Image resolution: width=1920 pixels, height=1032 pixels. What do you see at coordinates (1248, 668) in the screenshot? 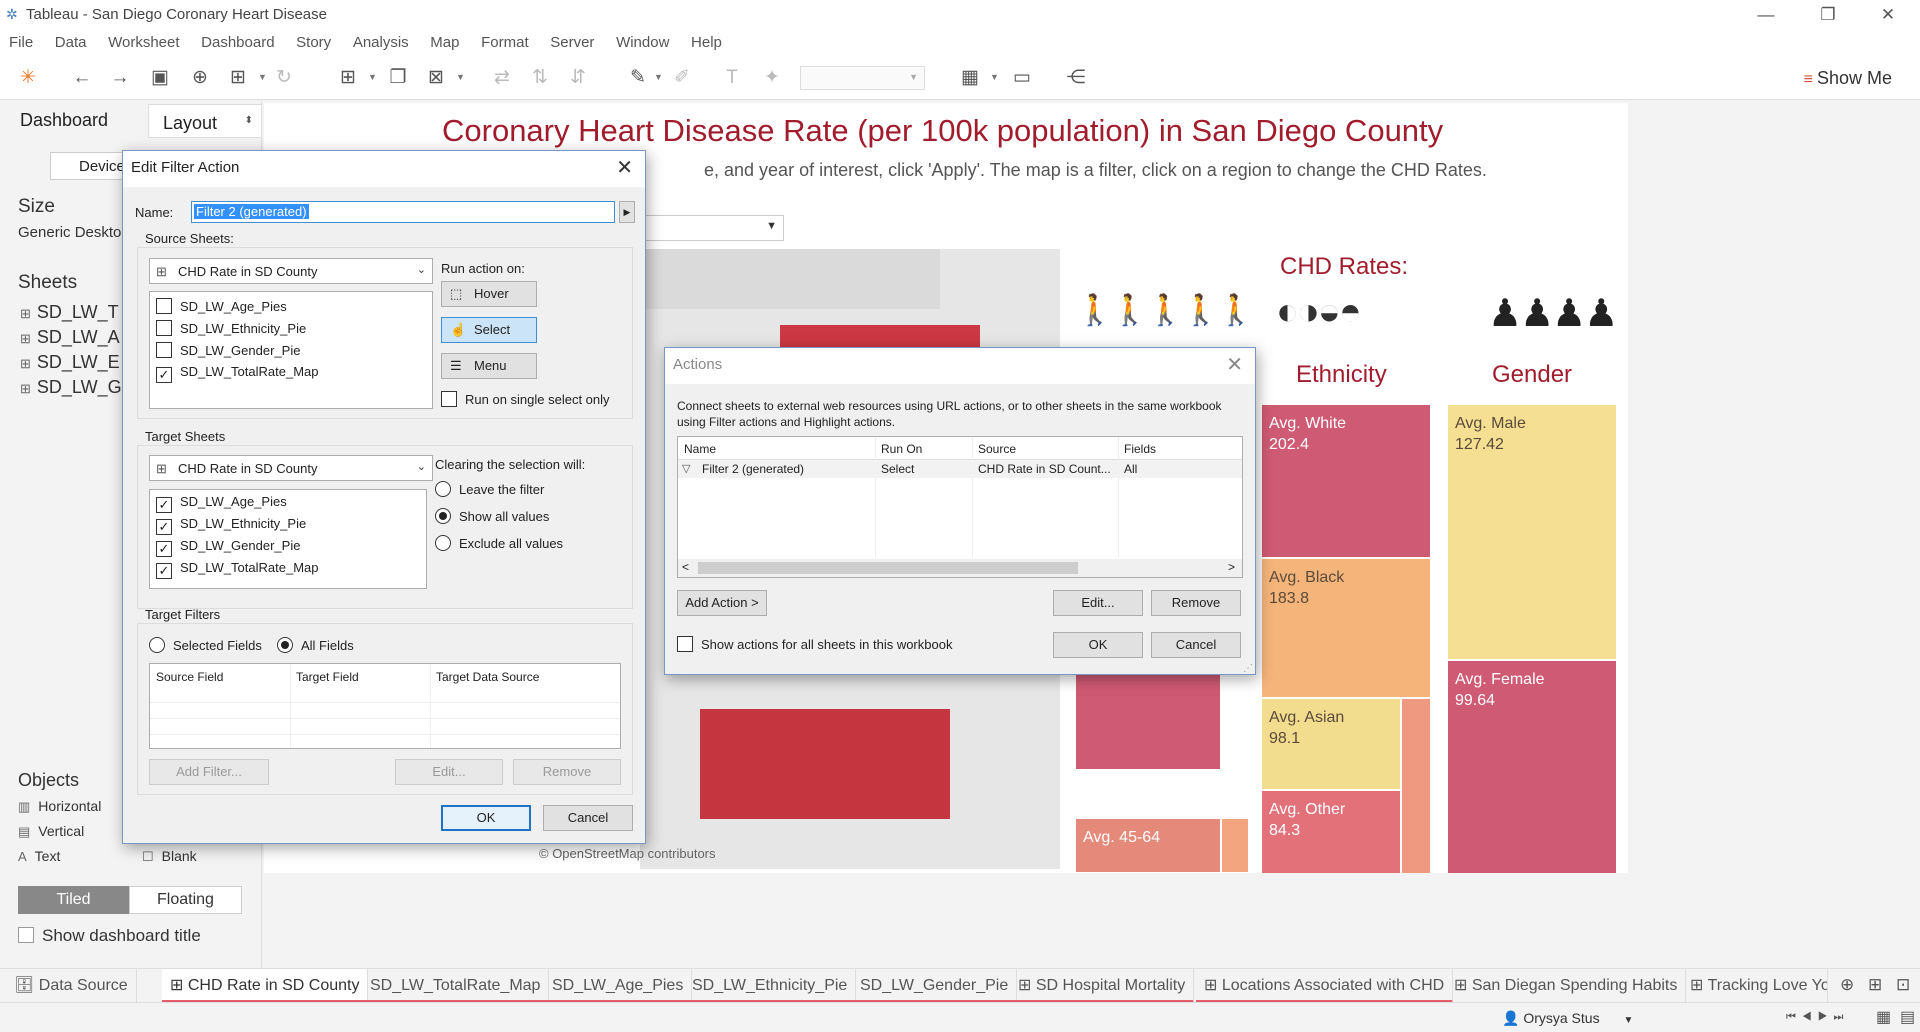
I see `resize-grip-icon: ⋰` at bounding box center [1248, 668].